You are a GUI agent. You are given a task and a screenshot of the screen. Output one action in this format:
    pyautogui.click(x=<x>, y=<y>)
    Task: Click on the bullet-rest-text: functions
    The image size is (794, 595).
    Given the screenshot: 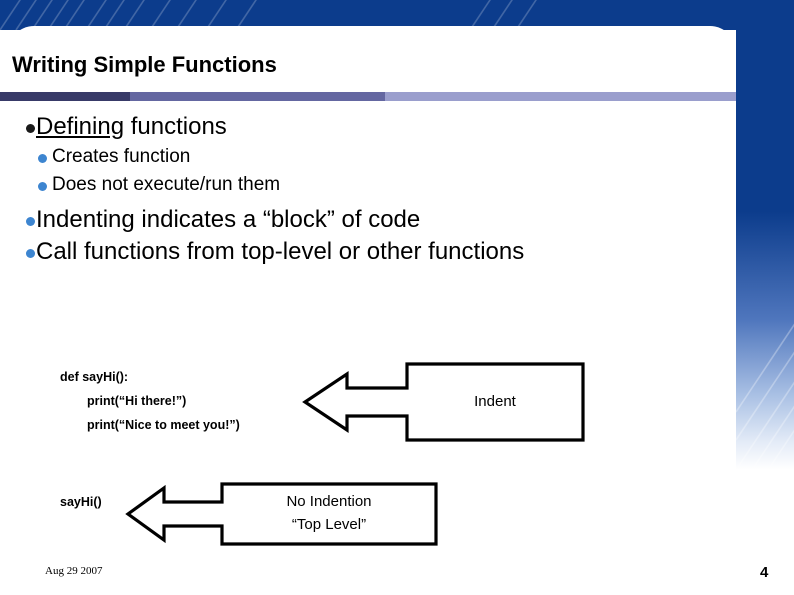 What is the action you would take?
    pyautogui.click(x=175, y=126)
    